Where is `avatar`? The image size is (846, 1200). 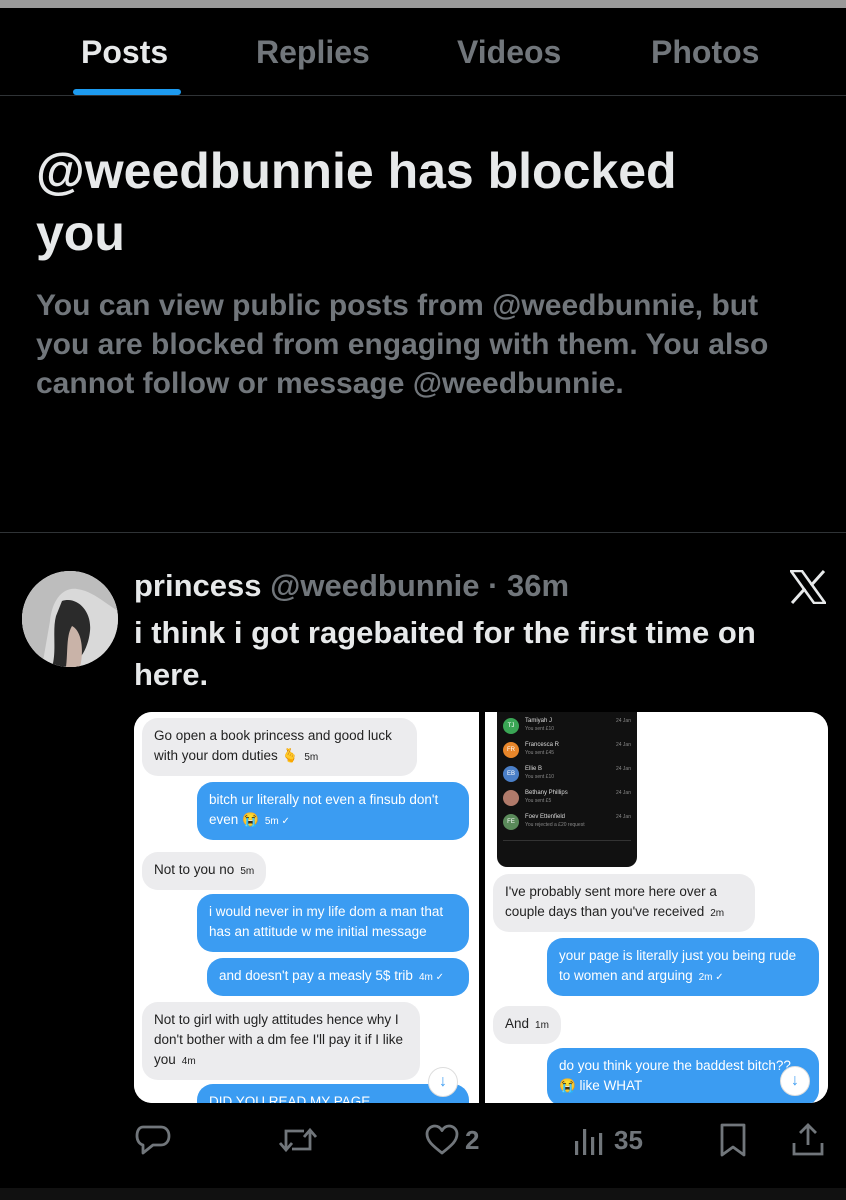
avatar is located at coordinates (70, 619).